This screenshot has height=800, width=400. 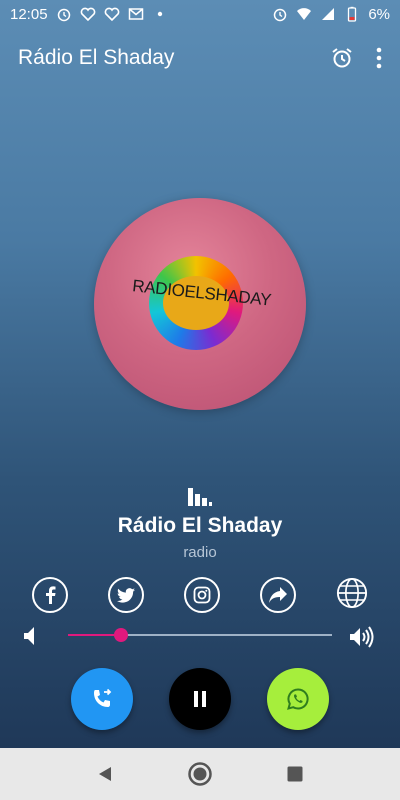 I want to click on app-title: Rádio El Shaday, so click(x=96, y=57).